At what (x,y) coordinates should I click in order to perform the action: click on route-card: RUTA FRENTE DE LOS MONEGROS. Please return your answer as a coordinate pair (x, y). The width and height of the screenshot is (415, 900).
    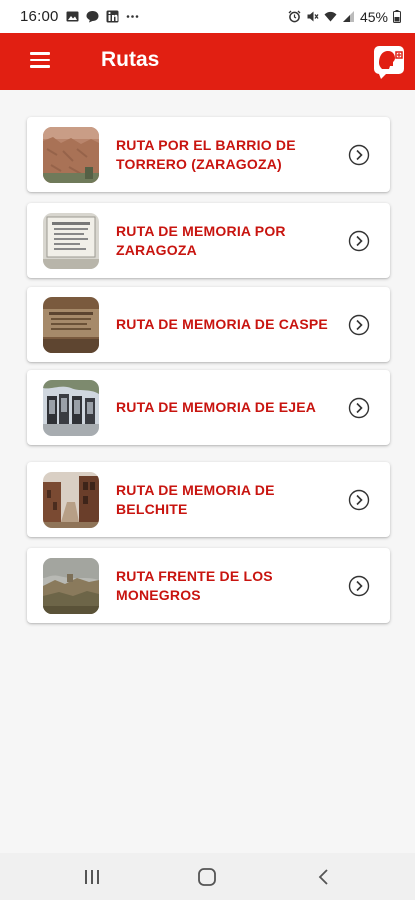
    Looking at the image, I should click on (208, 585).